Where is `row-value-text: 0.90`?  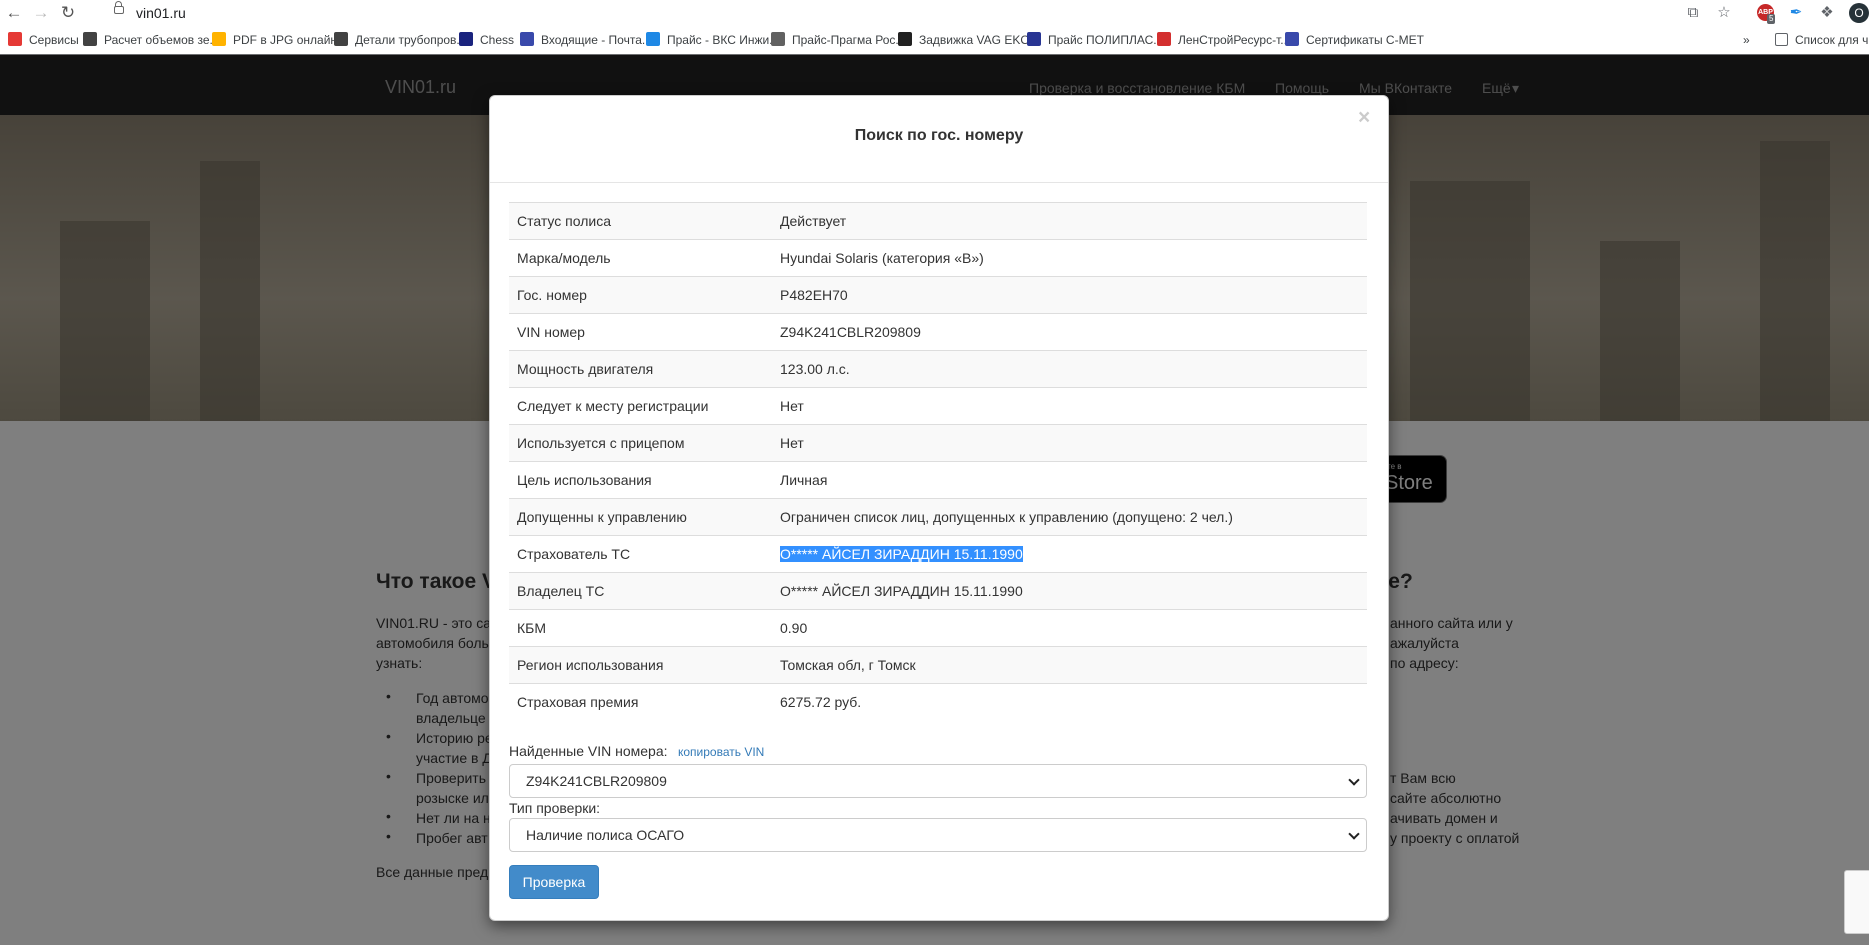 row-value-text: 0.90 is located at coordinates (794, 628).